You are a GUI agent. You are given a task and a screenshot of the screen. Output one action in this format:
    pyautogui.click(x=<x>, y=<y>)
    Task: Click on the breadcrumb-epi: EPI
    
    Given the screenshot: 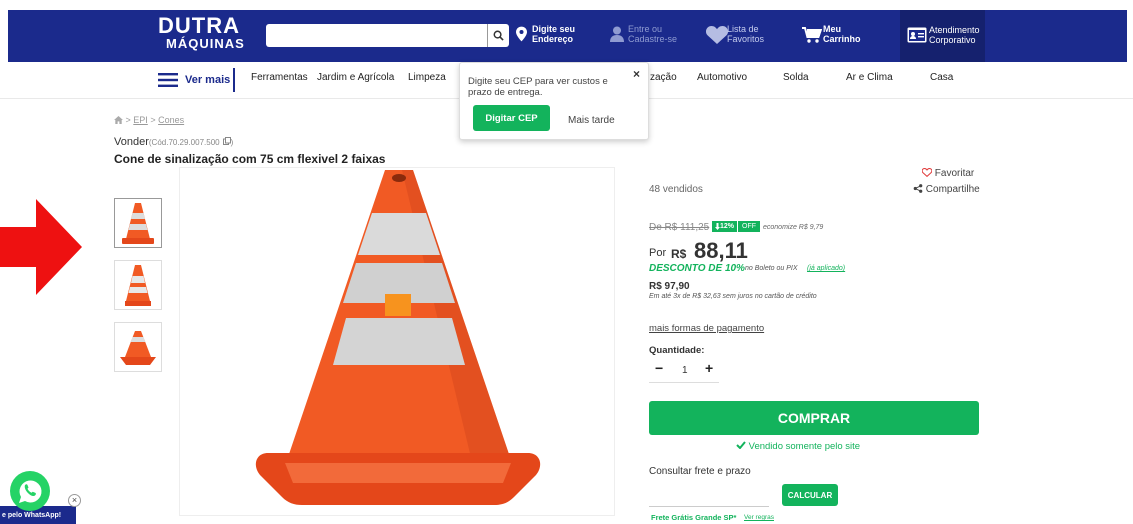 What is the action you would take?
    pyautogui.click(x=140, y=120)
    